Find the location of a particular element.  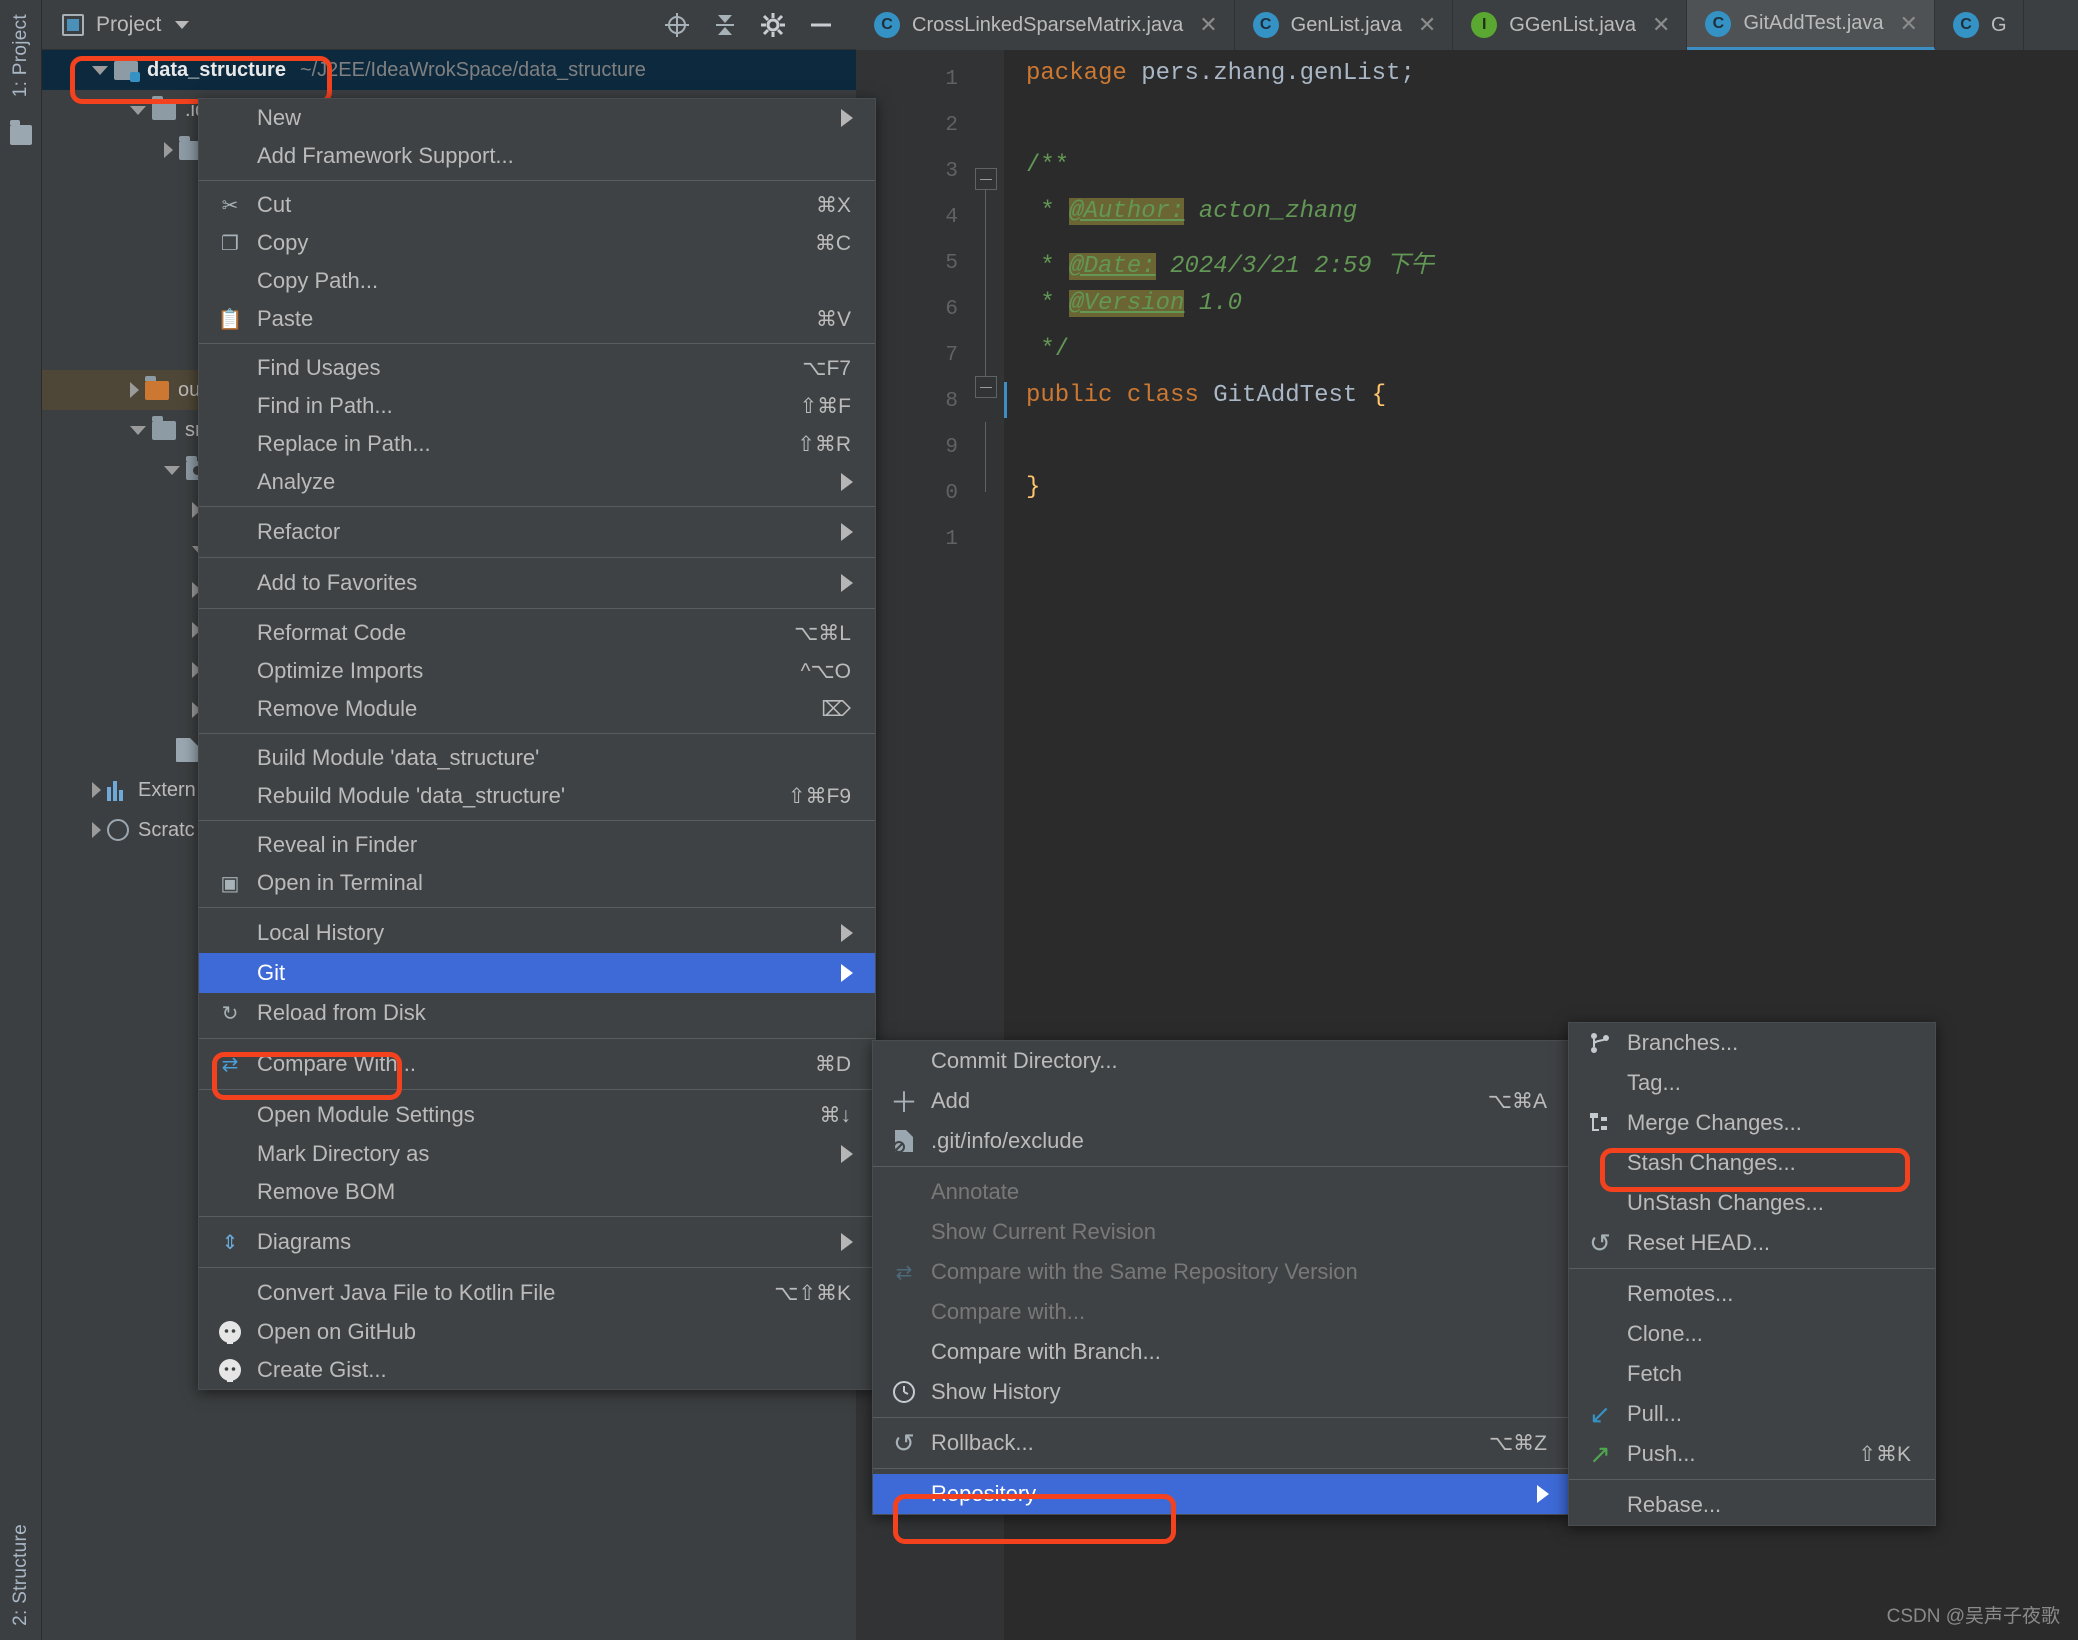

github-icon is located at coordinates (230, 1332).